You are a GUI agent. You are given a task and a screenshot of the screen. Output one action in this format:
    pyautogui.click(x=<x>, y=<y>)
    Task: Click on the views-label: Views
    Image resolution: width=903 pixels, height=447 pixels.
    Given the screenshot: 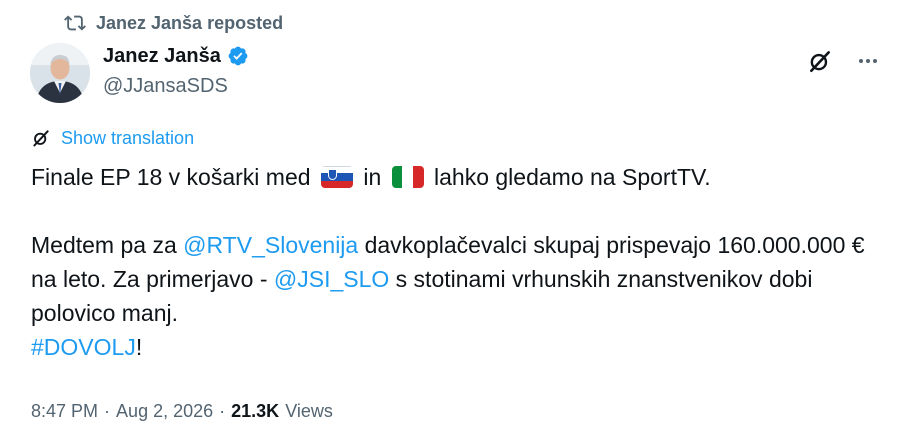 What is the action you would take?
    pyautogui.click(x=309, y=411)
    